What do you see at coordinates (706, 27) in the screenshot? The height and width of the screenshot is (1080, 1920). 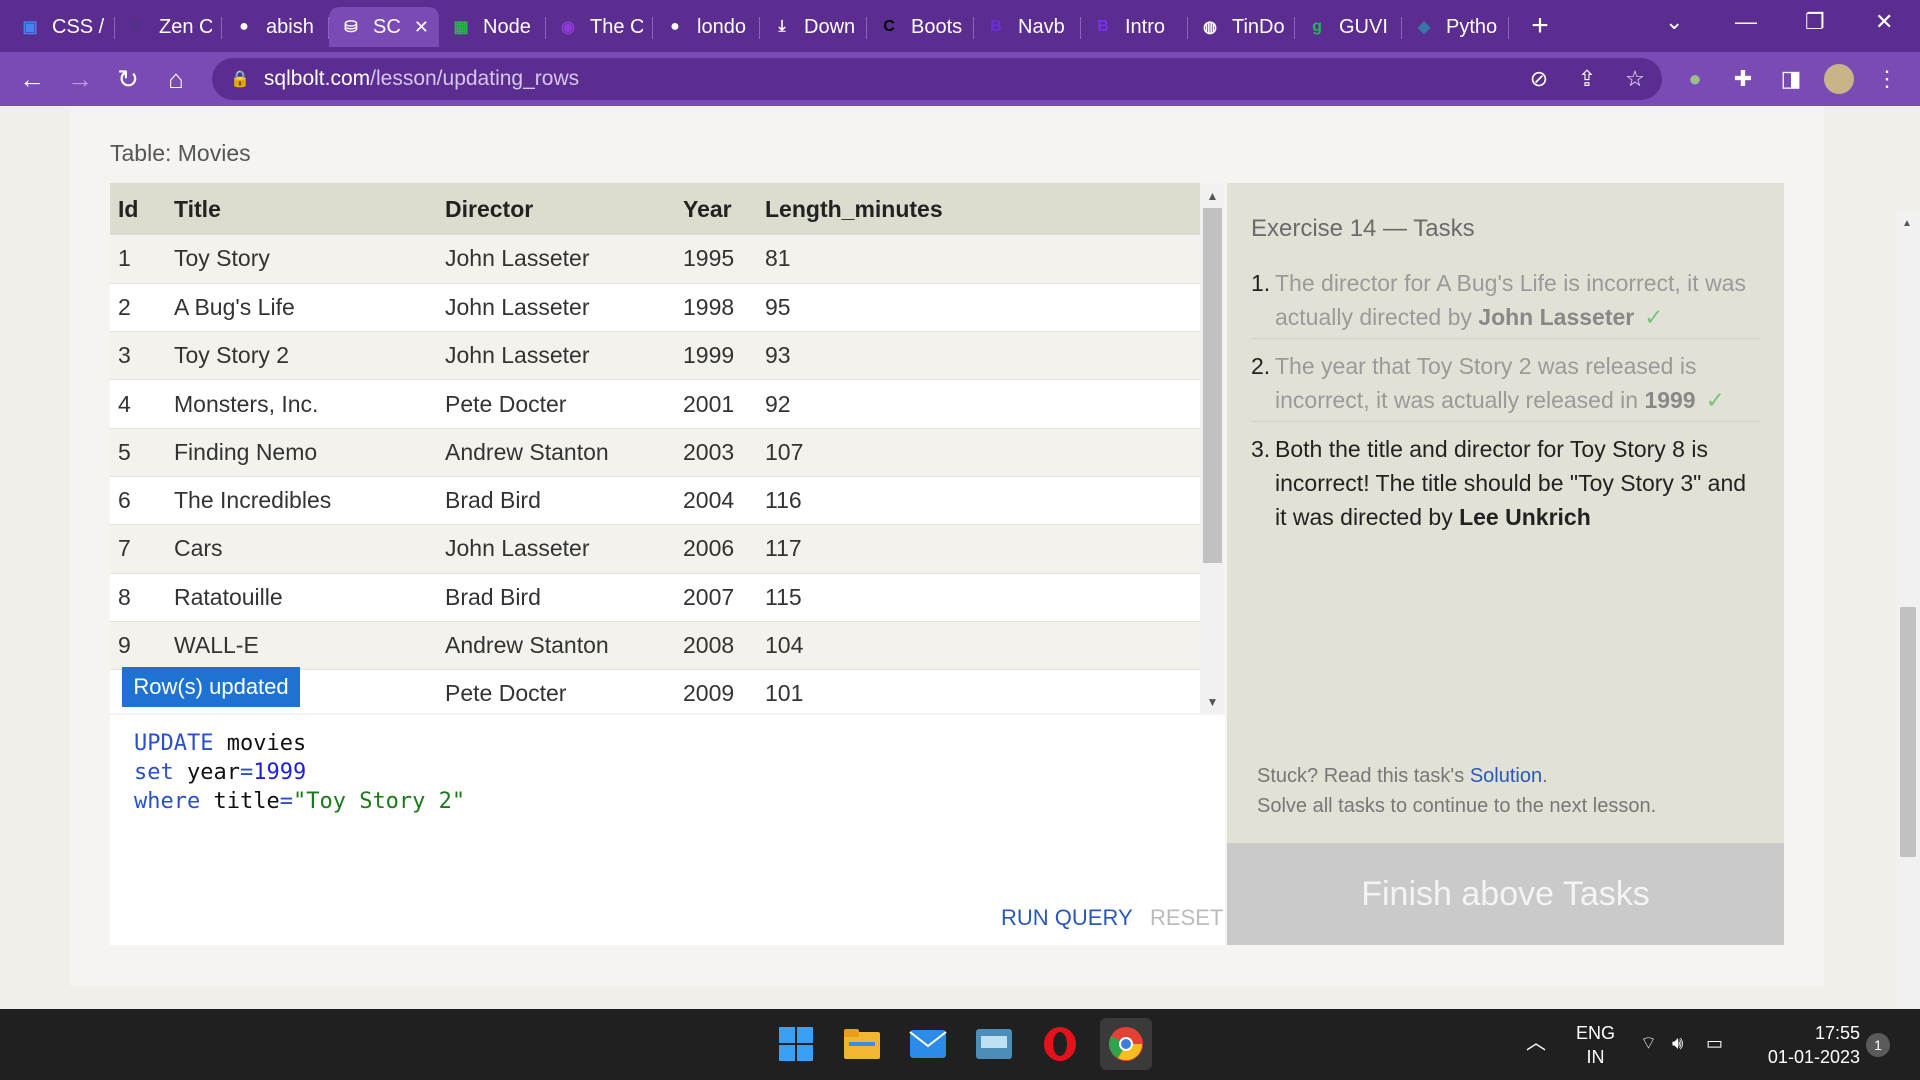 I see `tab-londo: ● londo` at bounding box center [706, 27].